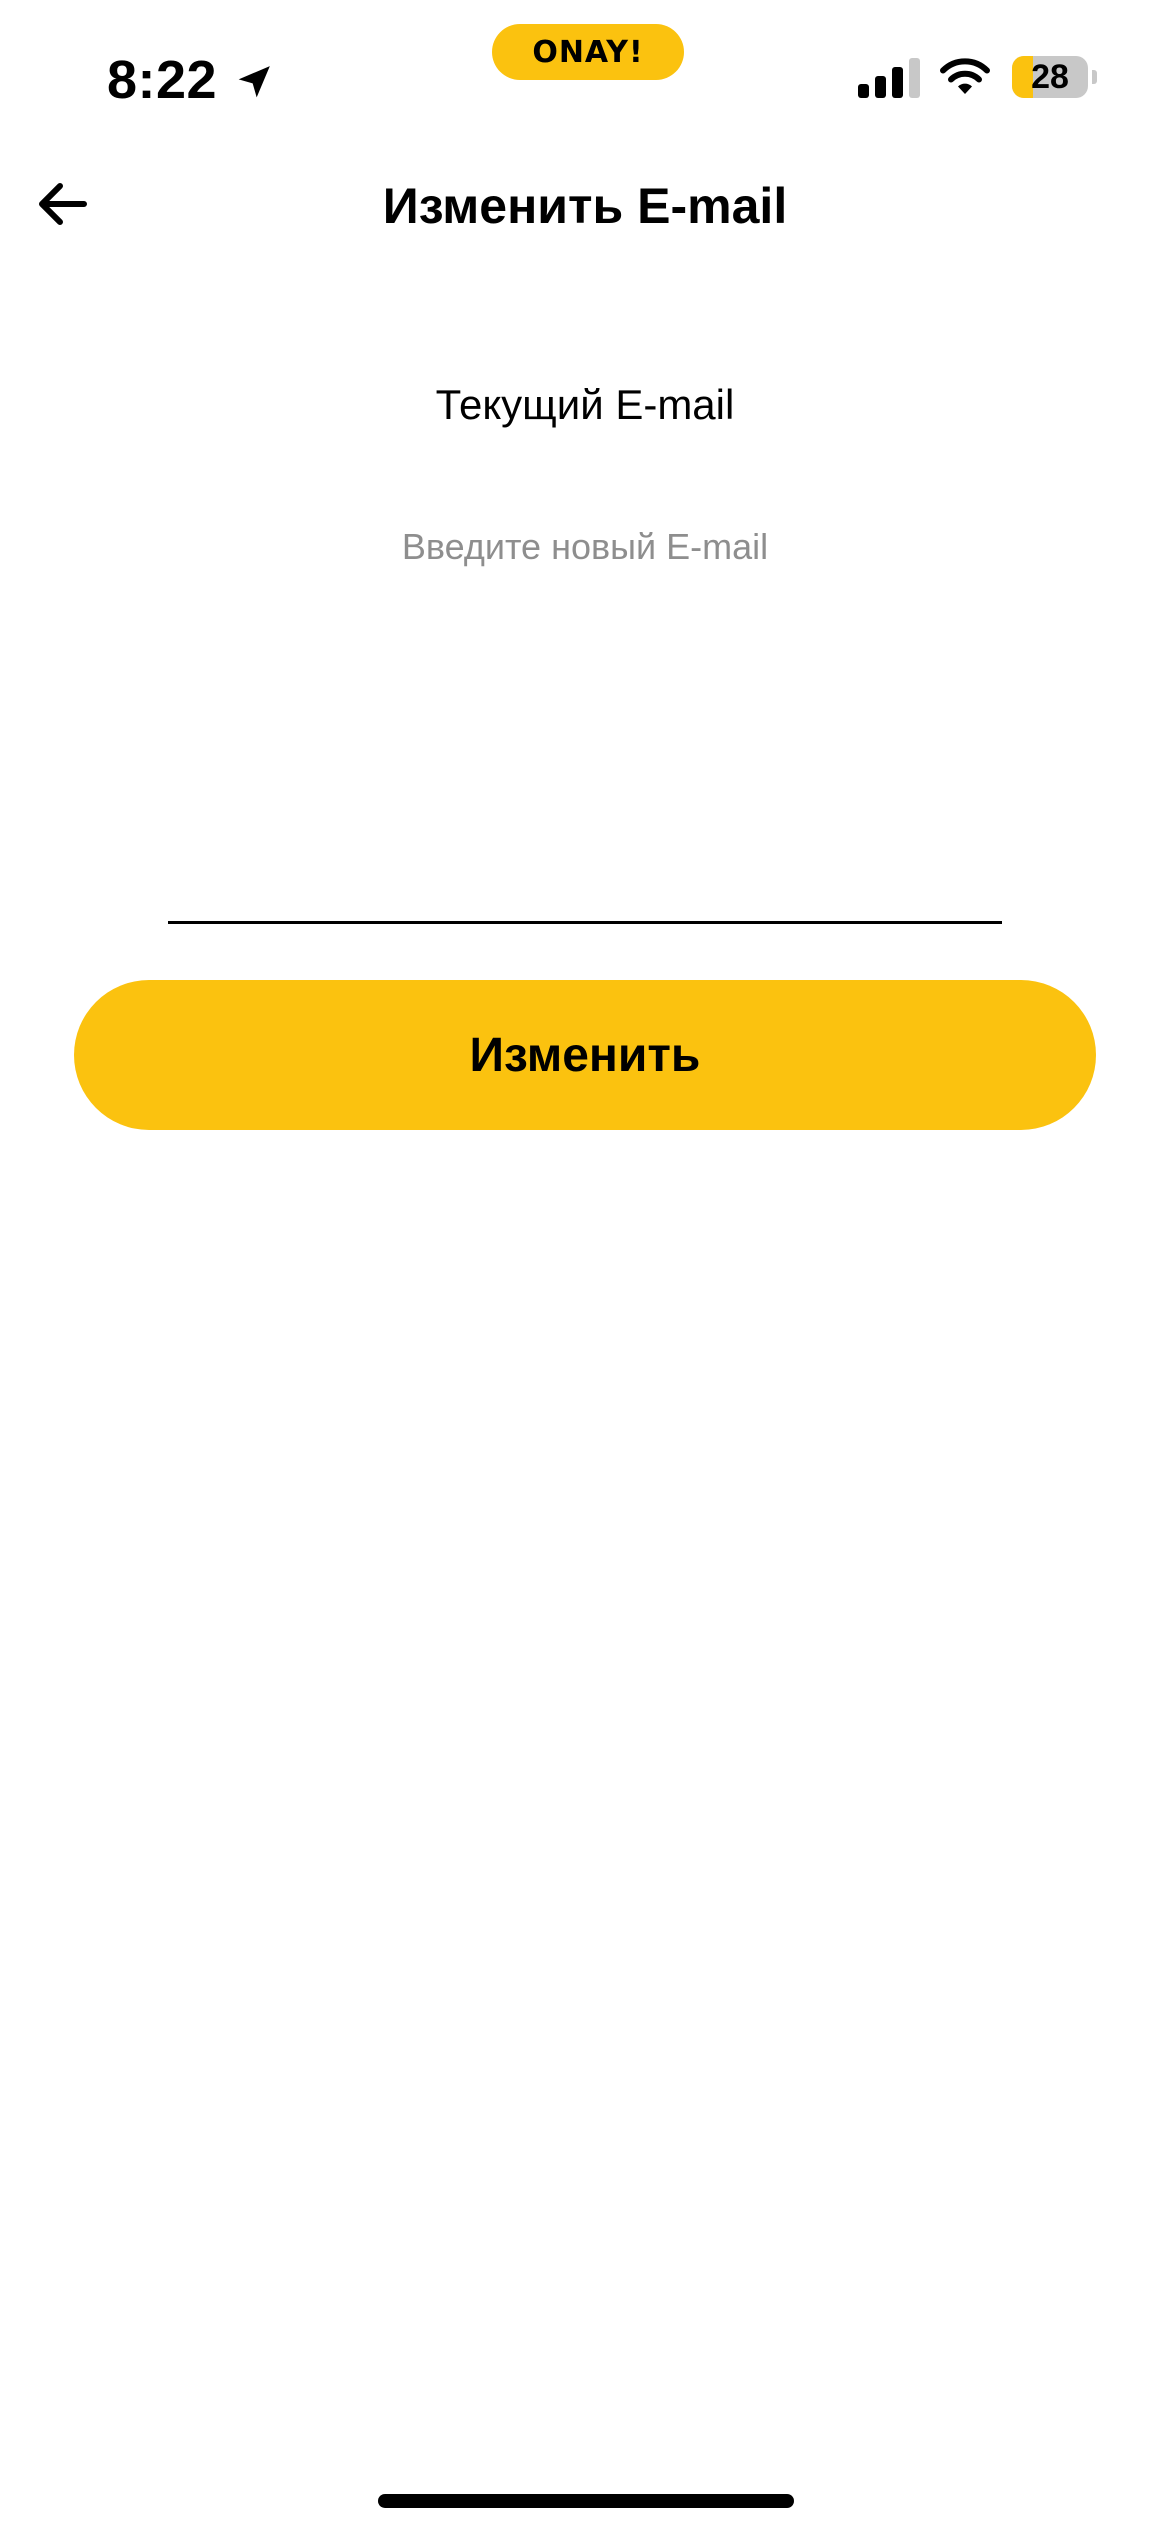  What do you see at coordinates (585, 404) in the screenshot?
I see `current-email-label: Текущий E-mail` at bounding box center [585, 404].